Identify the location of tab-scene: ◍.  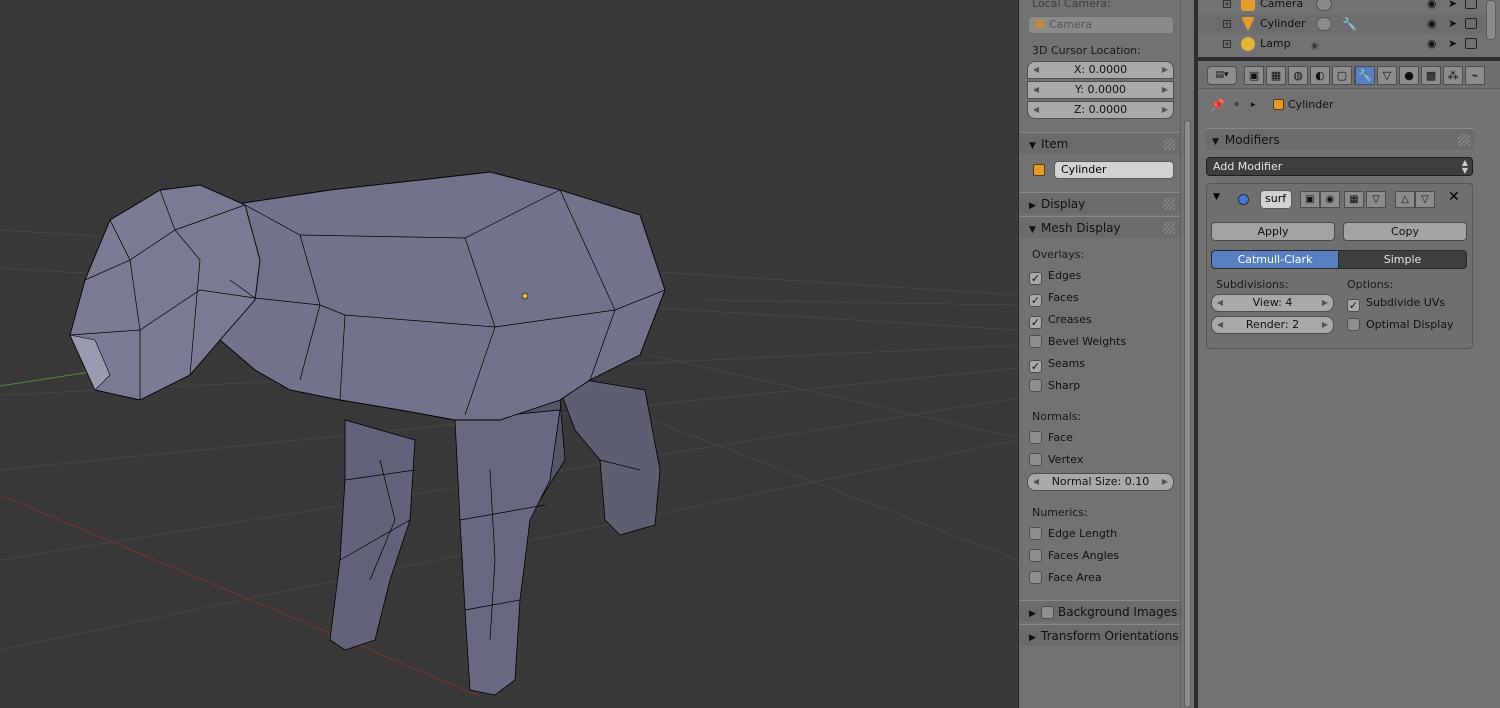
(1298, 75).